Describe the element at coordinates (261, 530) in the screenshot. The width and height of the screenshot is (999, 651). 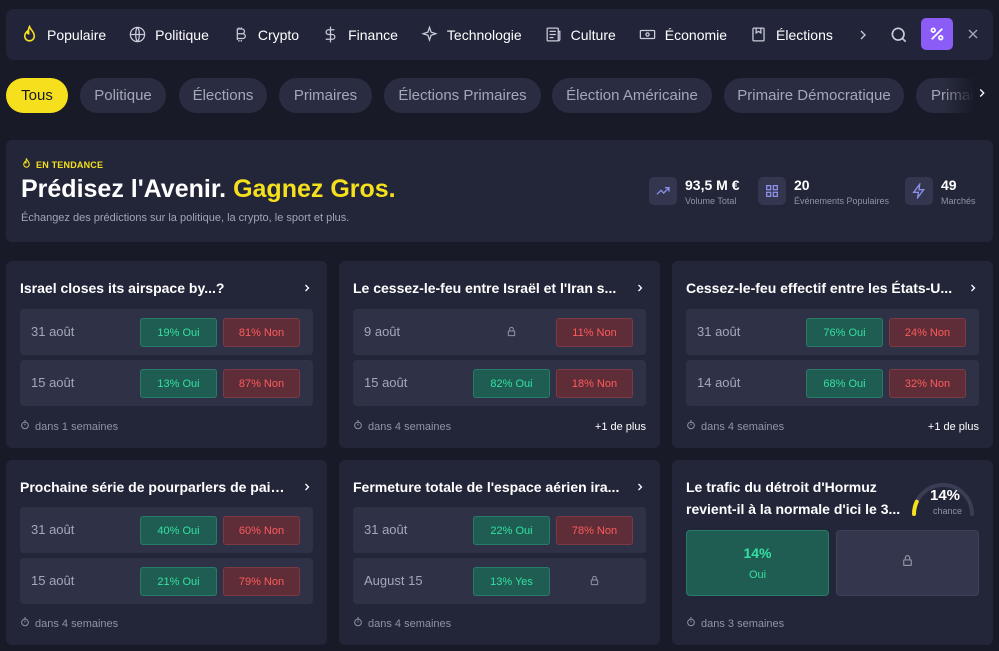
I see `buy-no-button: 60% Non` at that location.